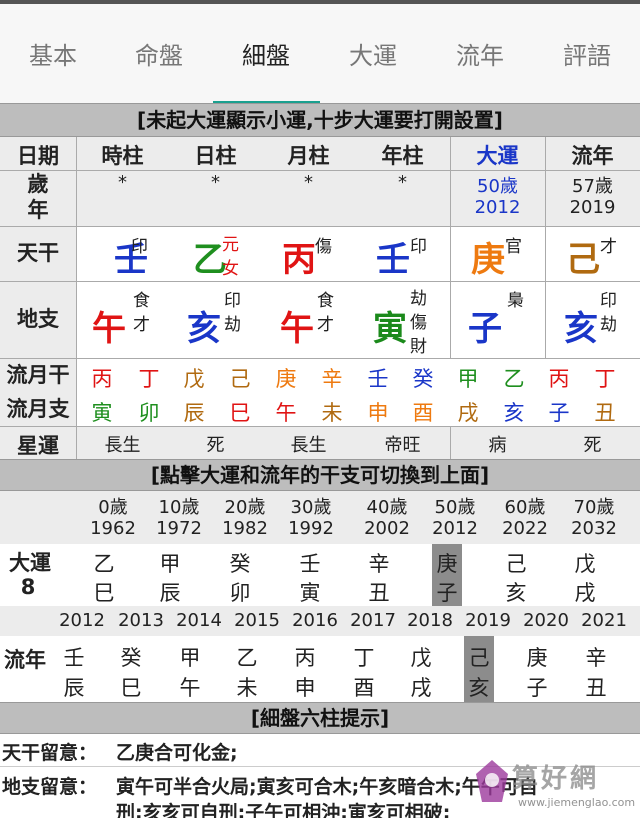  What do you see at coordinates (585, 563) in the screenshot?
I see `dayun-gan-8: 戊` at bounding box center [585, 563].